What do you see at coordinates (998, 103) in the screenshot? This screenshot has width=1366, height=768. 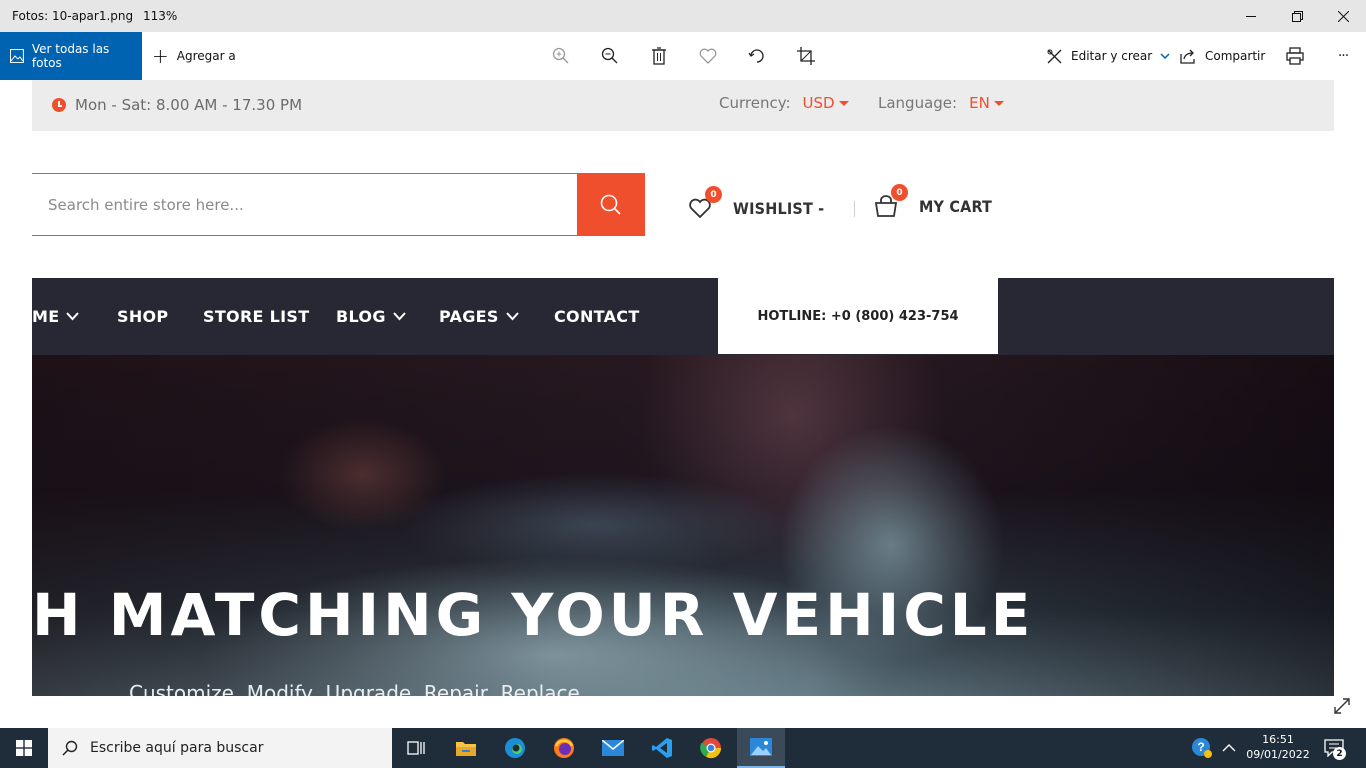 I see `caret-down-icon` at bounding box center [998, 103].